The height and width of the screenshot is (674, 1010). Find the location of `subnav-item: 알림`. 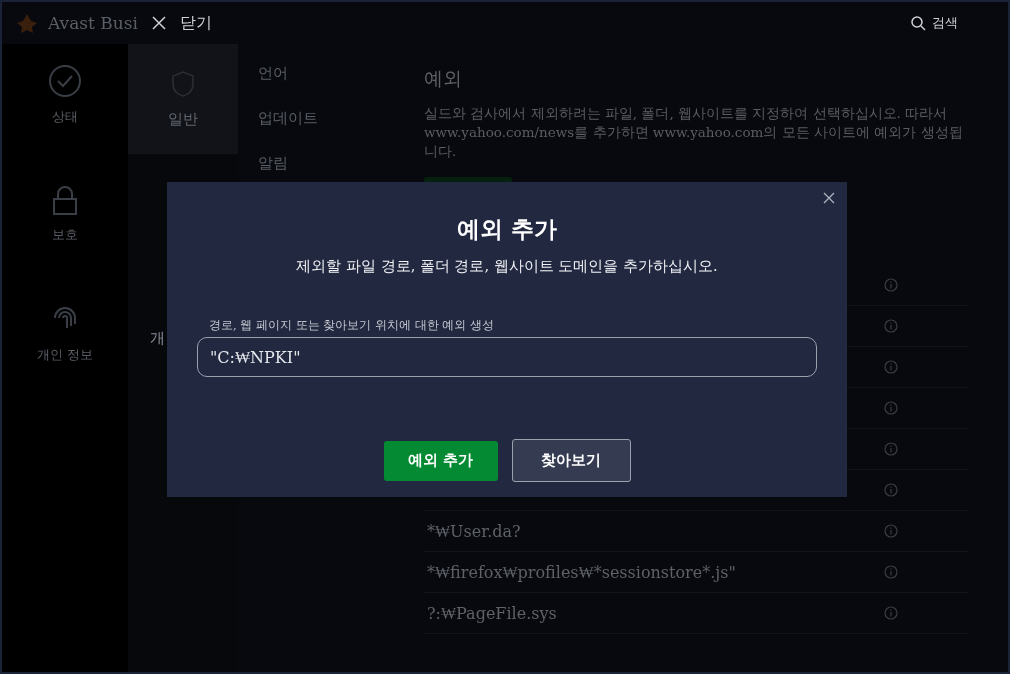

subnav-item: 알림 is located at coordinates (330, 163).